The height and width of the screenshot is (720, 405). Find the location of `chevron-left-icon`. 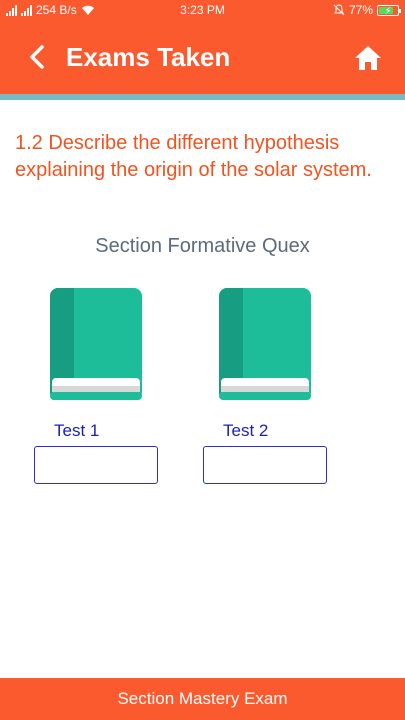

chevron-left-icon is located at coordinates (37, 57).